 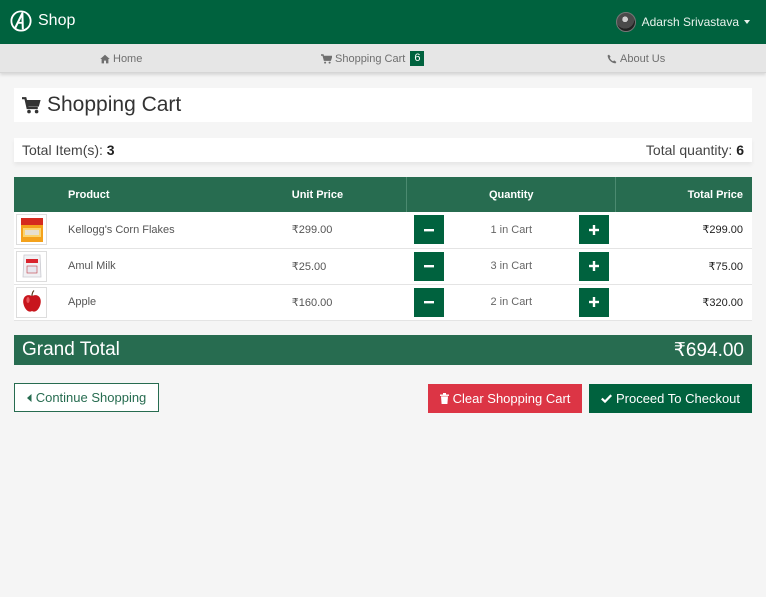 What do you see at coordinates (678, 398) in the screenshot?
I see `checkout-label: Proceed To Checkout` at bounding box center [678, 398].